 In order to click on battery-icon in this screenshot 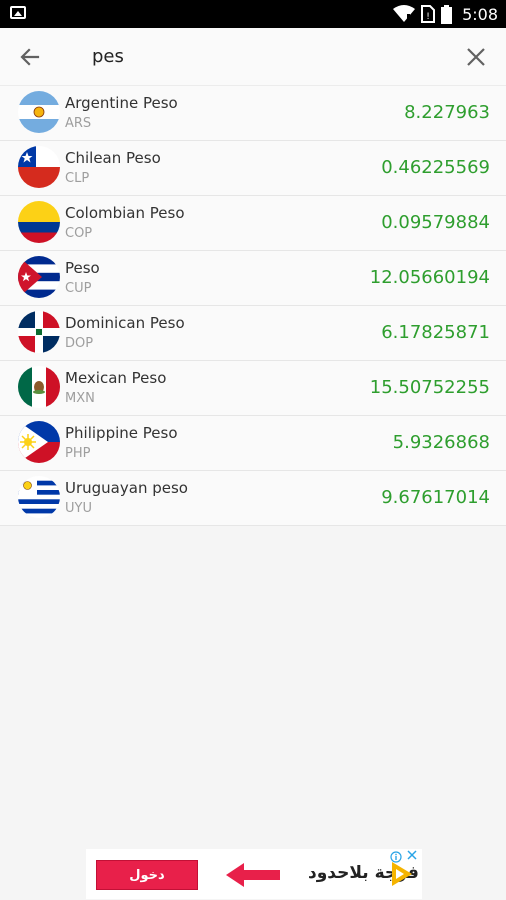, I will do `click(447, 14)`.